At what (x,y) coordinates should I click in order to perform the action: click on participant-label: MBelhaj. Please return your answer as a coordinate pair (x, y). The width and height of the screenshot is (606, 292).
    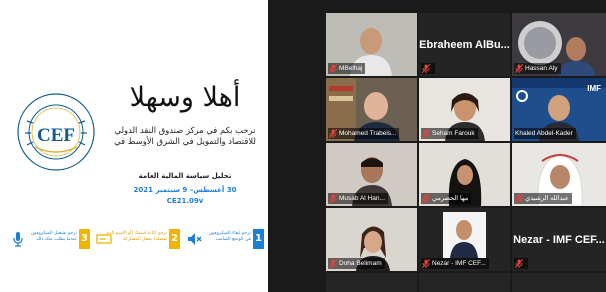
    Looking at the image, I should click on (347, 68).